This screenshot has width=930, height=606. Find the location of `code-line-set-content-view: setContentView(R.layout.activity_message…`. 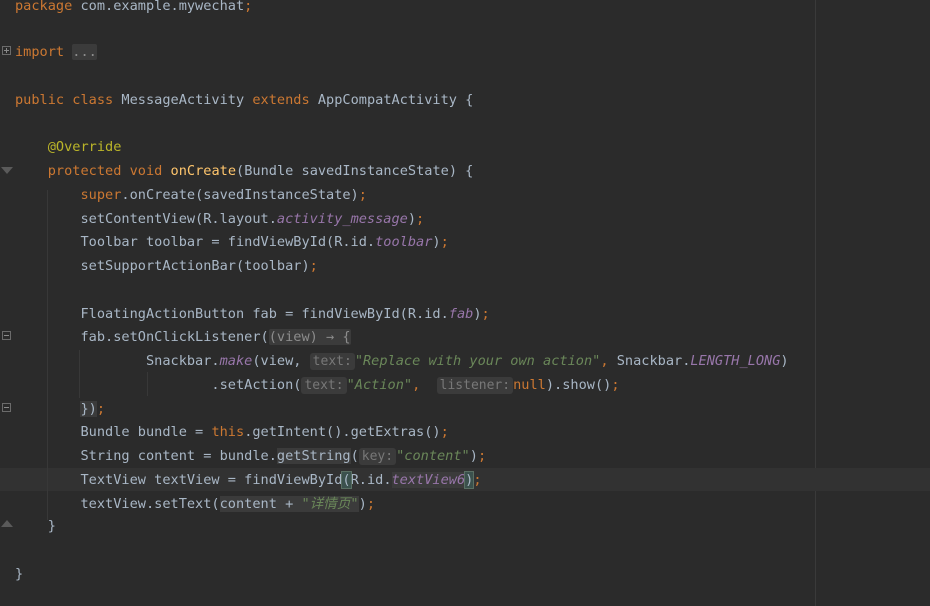

code-line-set-content-view: setContentView(R.layout.activity_message… is located at coordinates (219, 219).